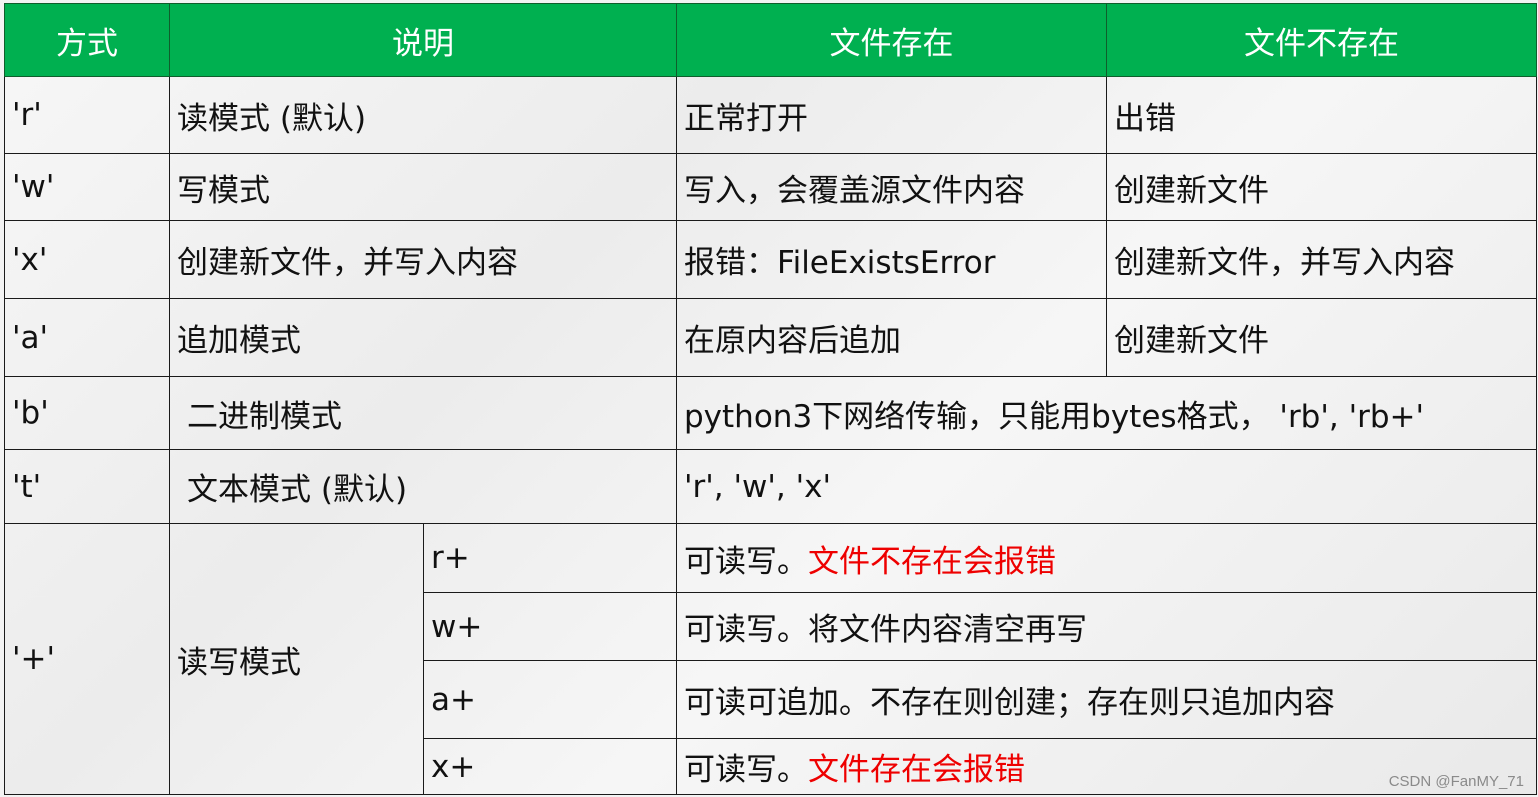  What do you see at coordinates (87, 337) in the screenshot?
I see `mode-cell: 'a'` at bounding box center [87, 337].